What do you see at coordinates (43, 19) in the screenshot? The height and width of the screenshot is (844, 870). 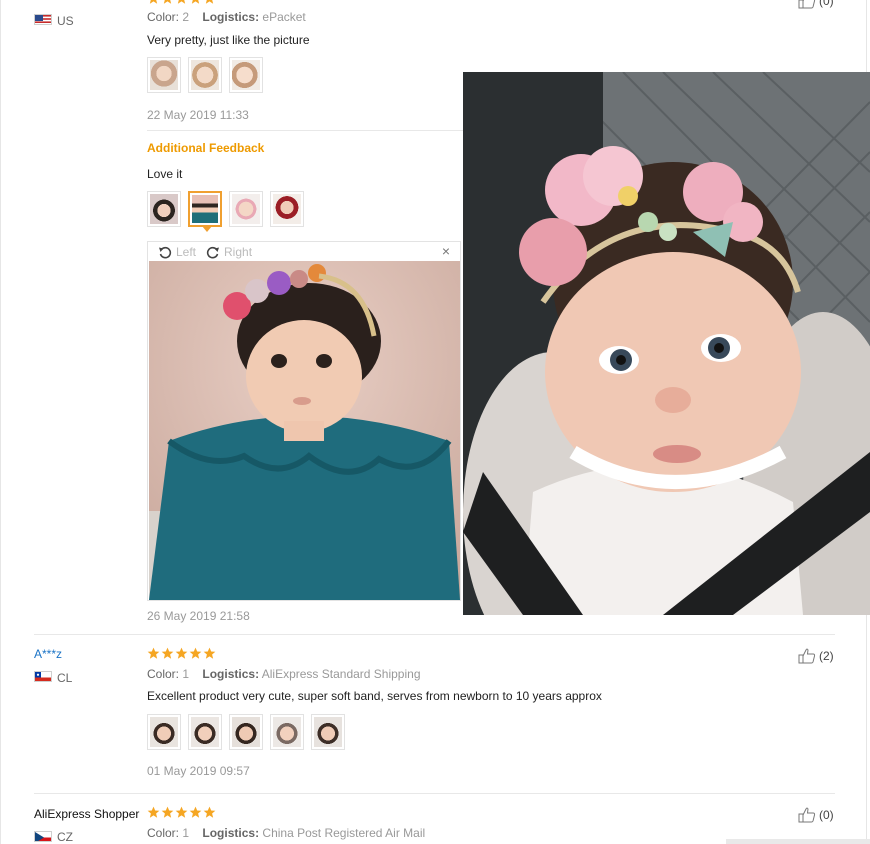 I see `flag-us-icon` at bounding box center [43, 19].